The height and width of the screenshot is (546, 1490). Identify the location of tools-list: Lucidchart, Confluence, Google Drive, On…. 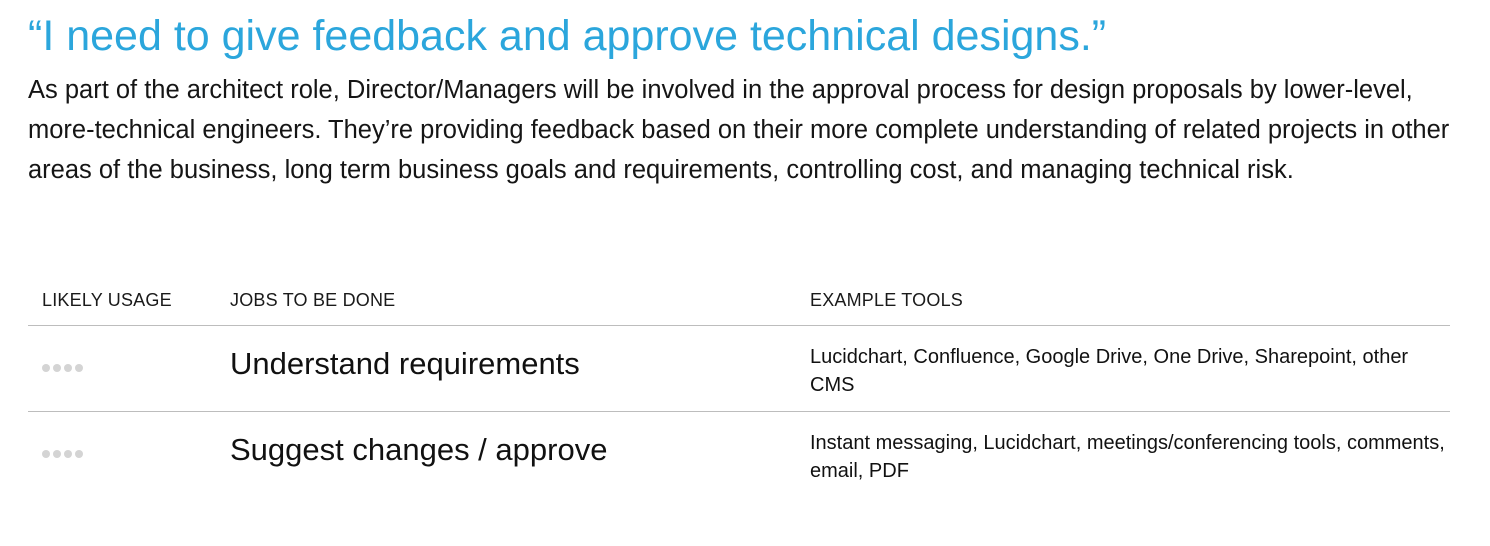
(1109, 371).